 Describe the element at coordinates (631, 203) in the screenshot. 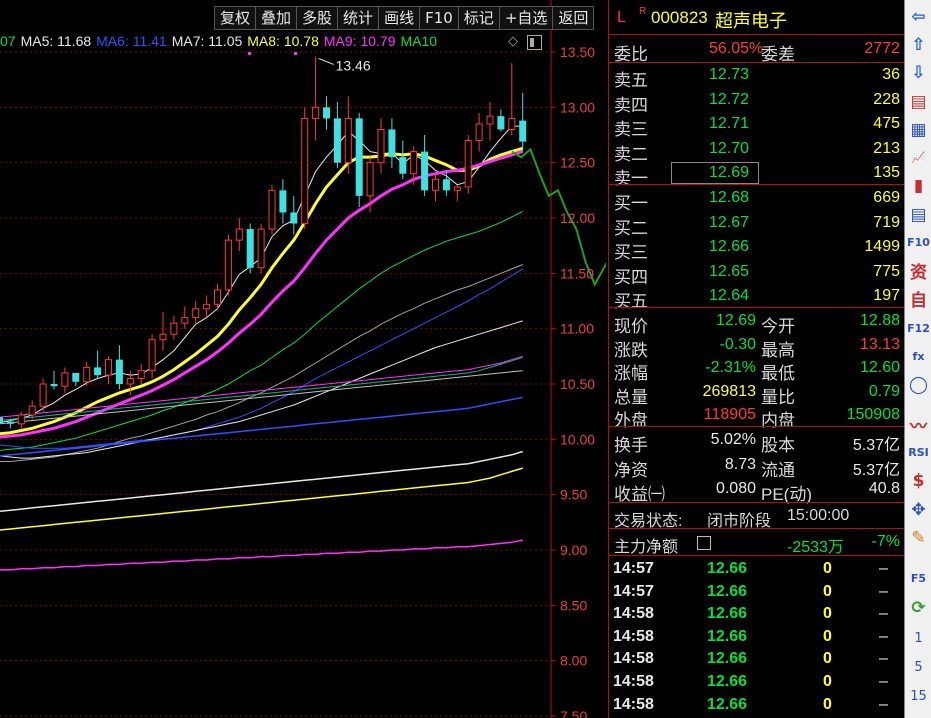

I see `bids-label: 买一` at that location.